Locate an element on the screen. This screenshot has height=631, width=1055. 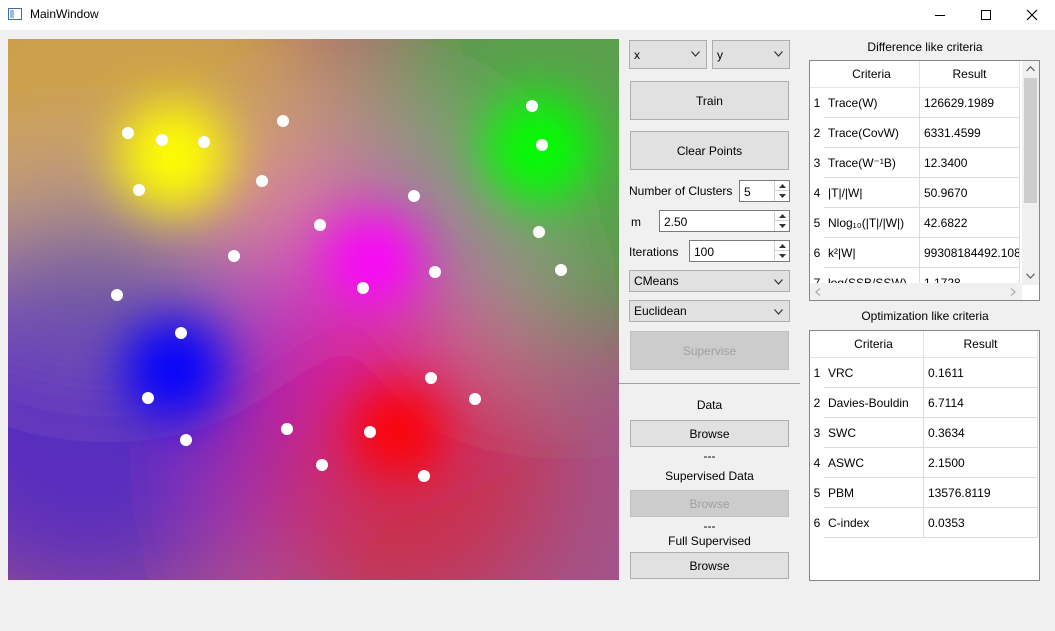
scrollbar-thumb is located at coordinates (1030, 140).